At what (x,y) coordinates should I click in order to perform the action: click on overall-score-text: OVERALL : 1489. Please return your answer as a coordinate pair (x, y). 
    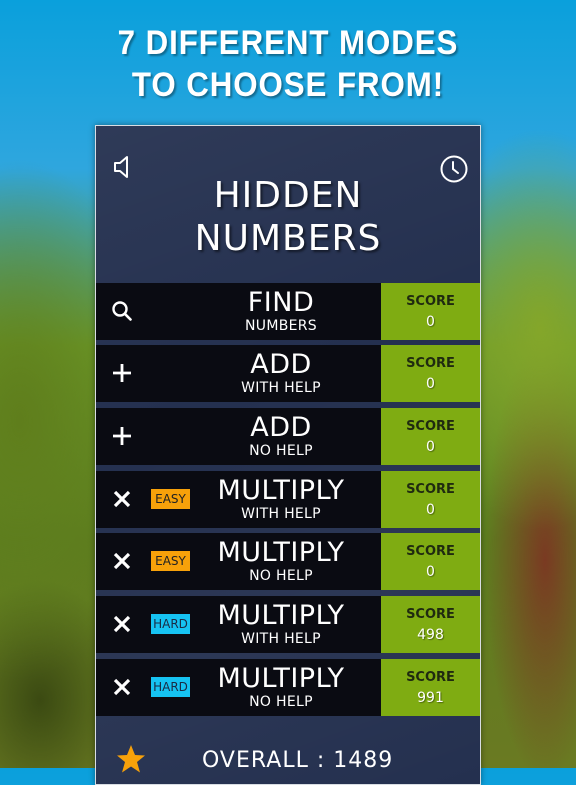
    Looking at the image, I should click on (298, 760).